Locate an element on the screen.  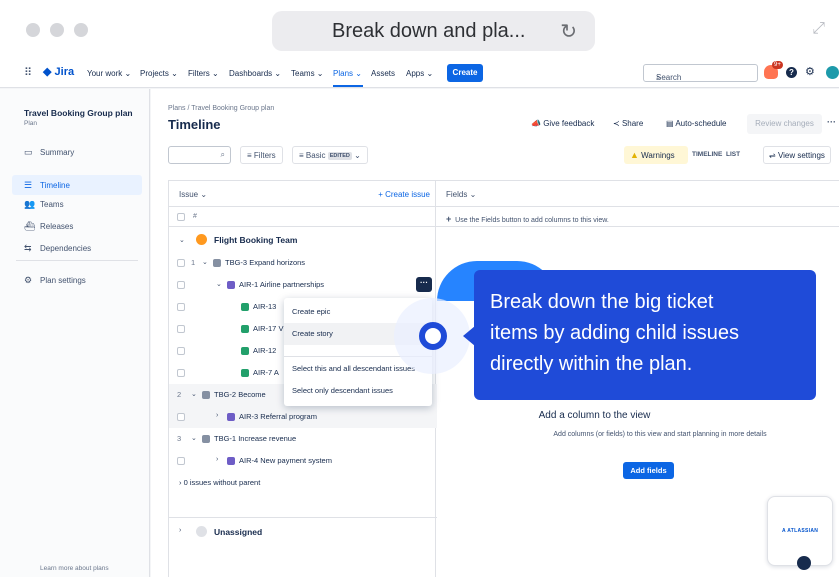
fields-header-label: Fields is located at coordinates (457, 194).